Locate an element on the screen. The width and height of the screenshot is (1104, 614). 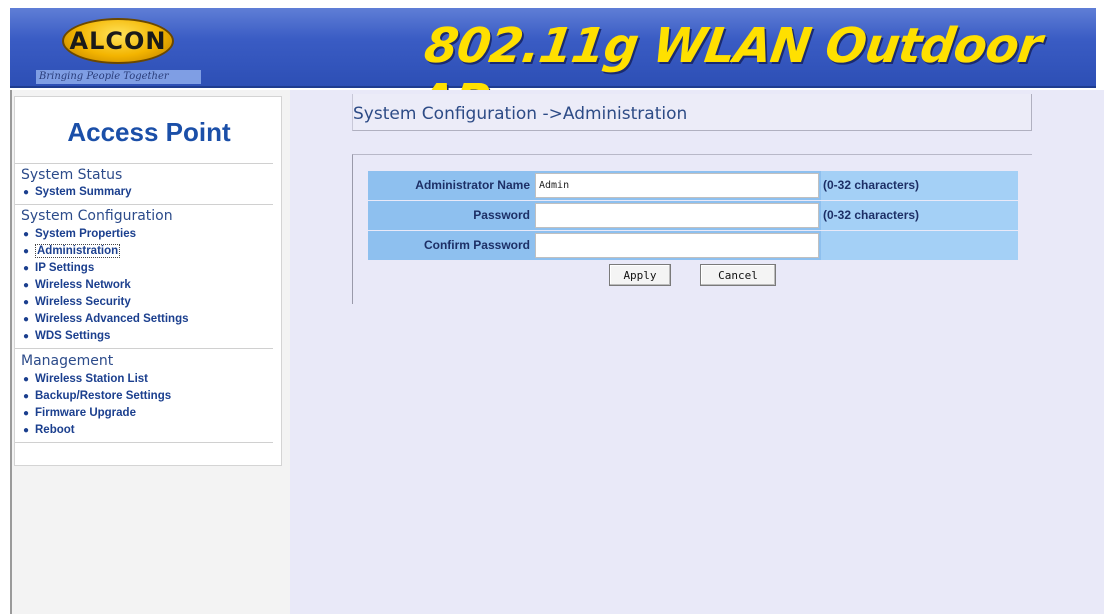
sidebar-item-administration: ● Administration is located at coordinates (72, 251).